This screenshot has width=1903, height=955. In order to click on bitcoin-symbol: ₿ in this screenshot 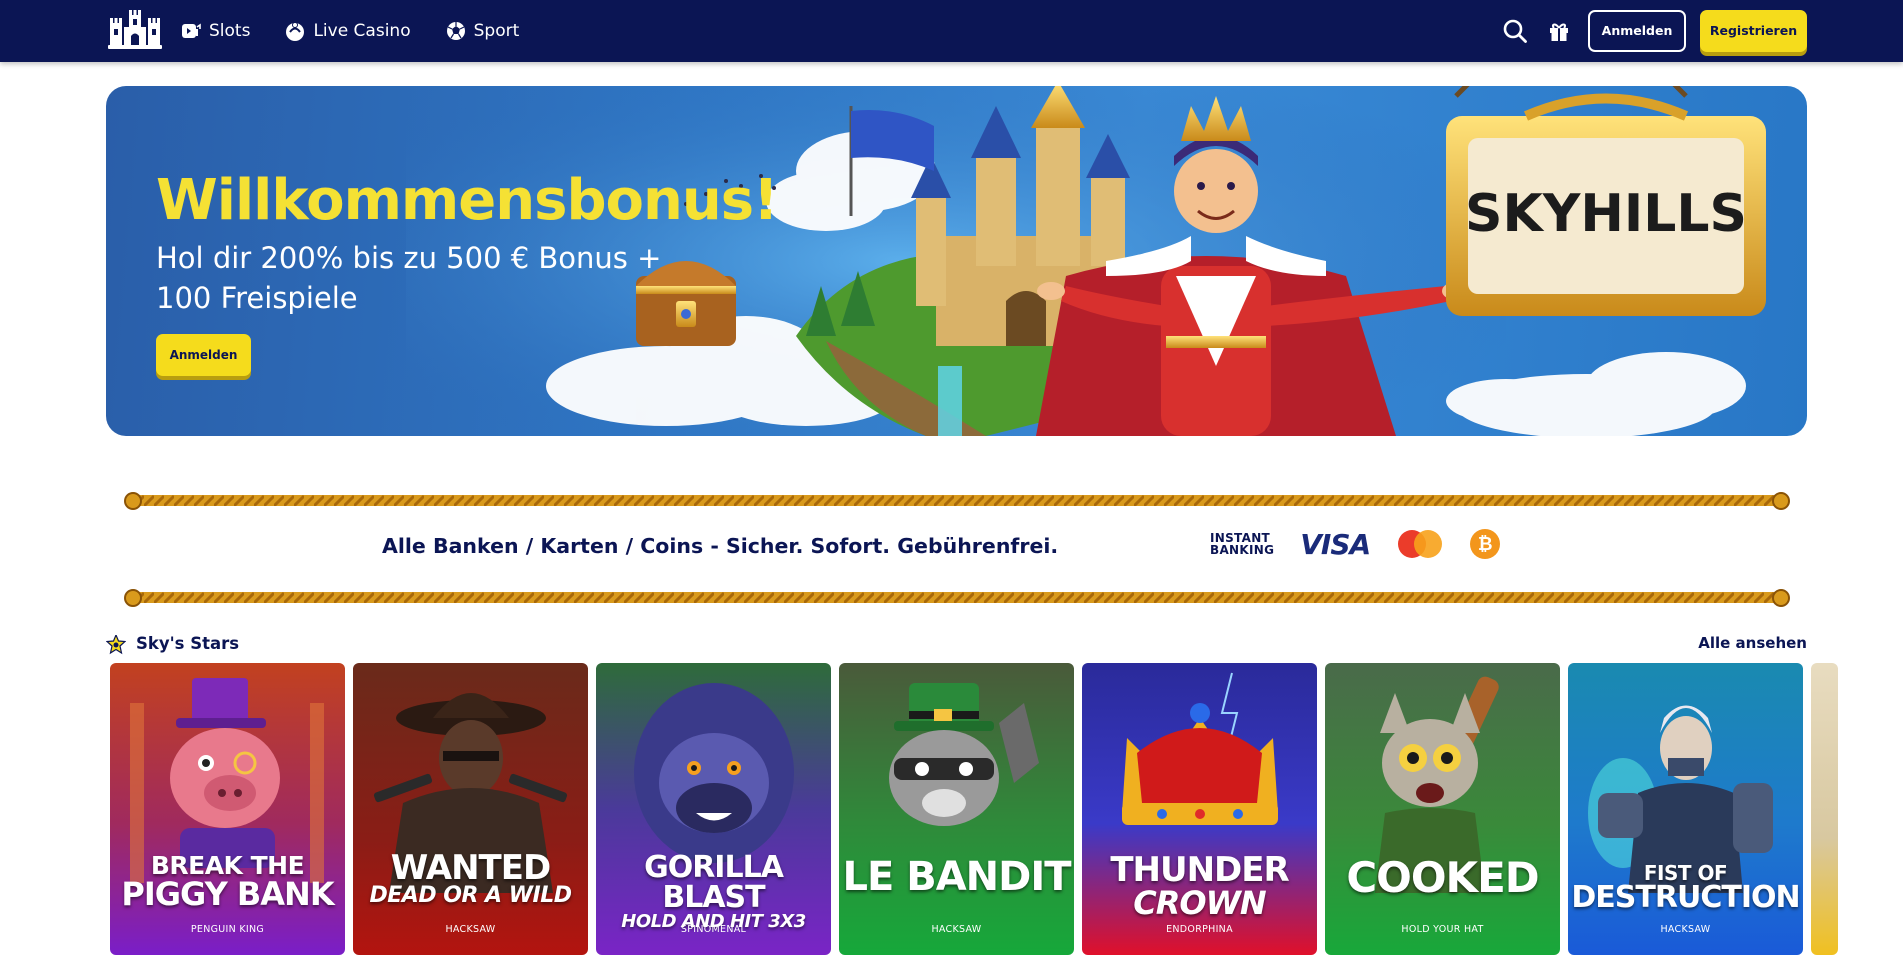, I will do `click(1485, 544)`.